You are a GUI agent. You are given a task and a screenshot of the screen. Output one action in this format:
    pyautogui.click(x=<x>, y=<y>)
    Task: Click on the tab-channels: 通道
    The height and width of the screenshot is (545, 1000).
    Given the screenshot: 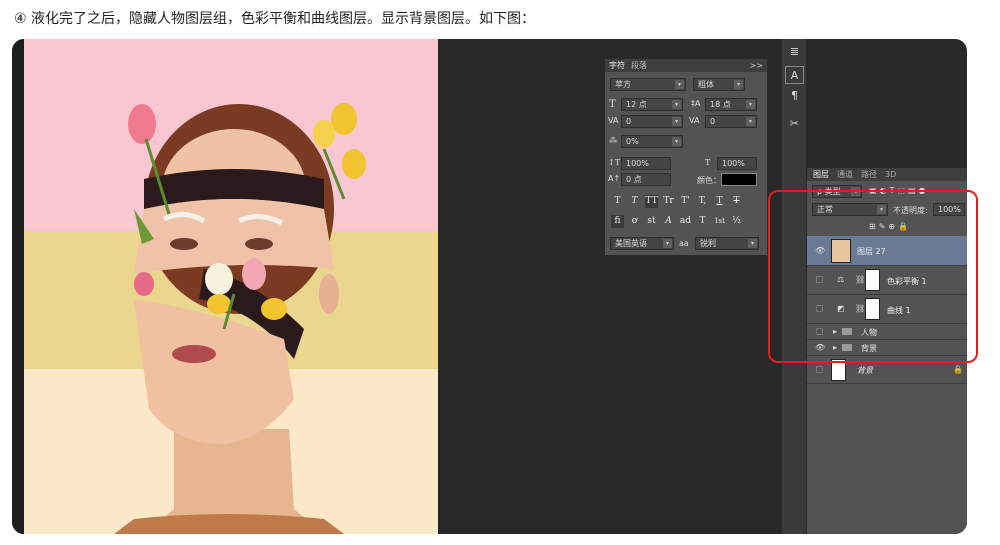 What is the action you would take?
    pyautogui.click(x=845, y=174)
    